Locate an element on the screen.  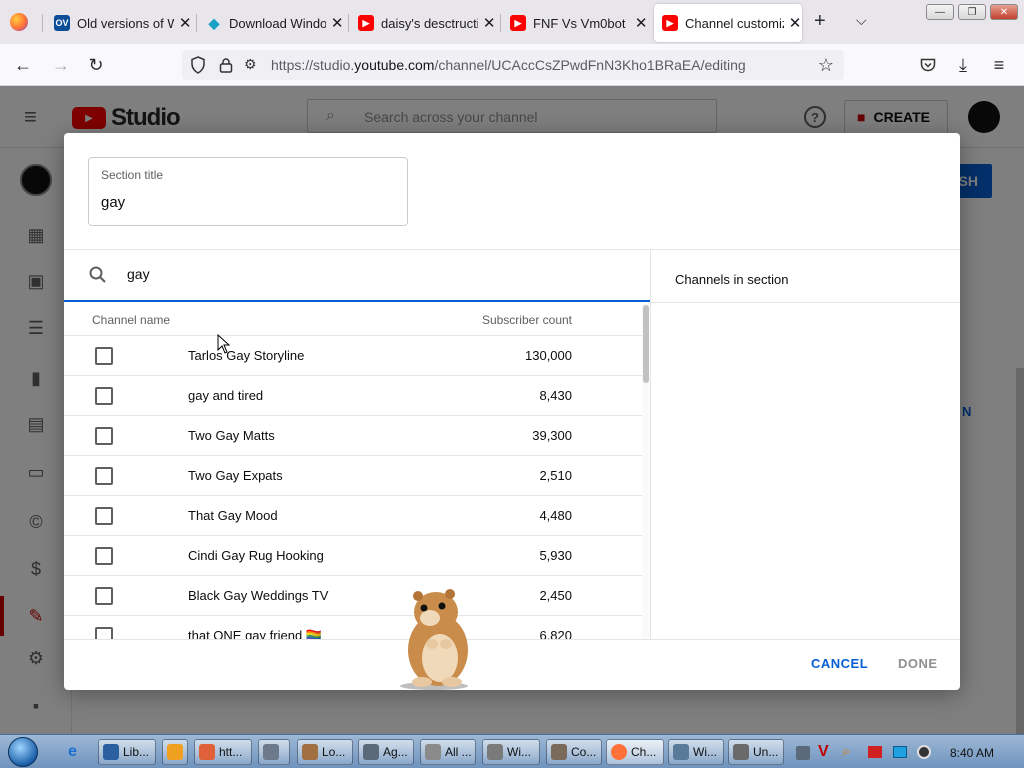
results-table-header: Channel name Subscriber count is located at coordinates (353, 320).